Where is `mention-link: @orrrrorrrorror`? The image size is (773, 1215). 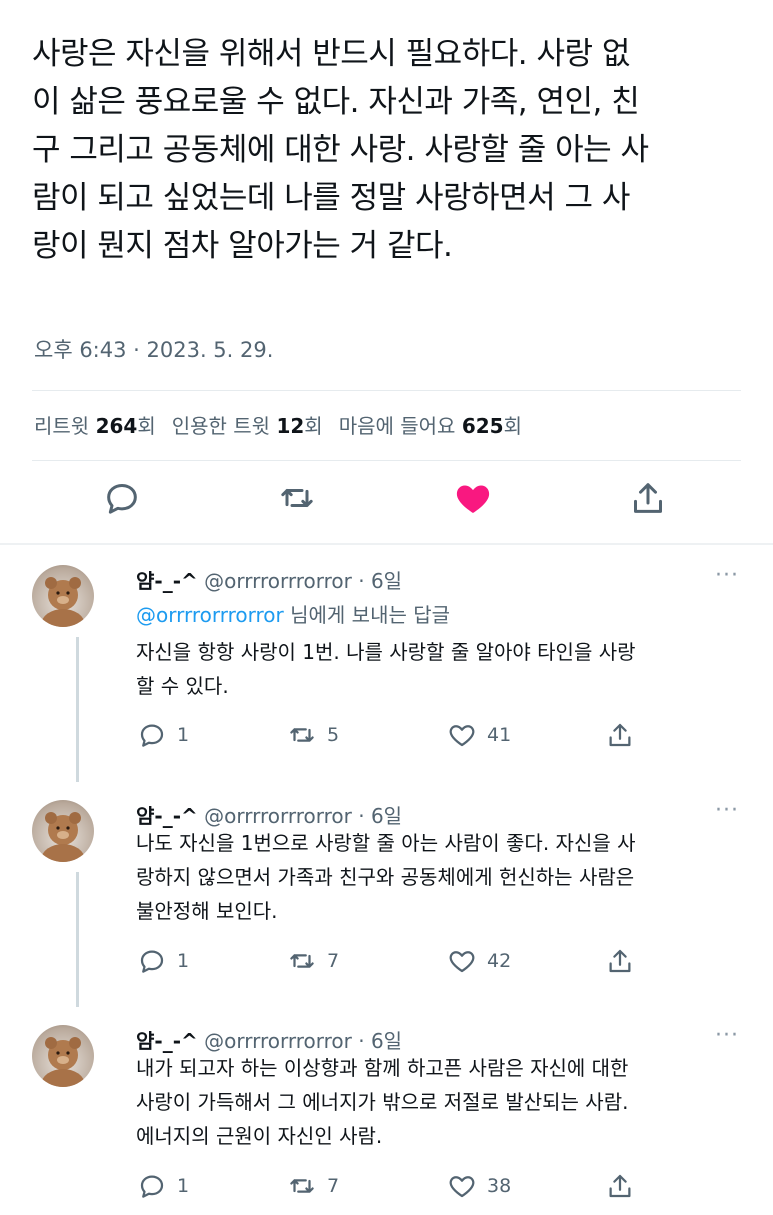
mention-link: @orrrrorrrorror is located at coordinates (210, 615).